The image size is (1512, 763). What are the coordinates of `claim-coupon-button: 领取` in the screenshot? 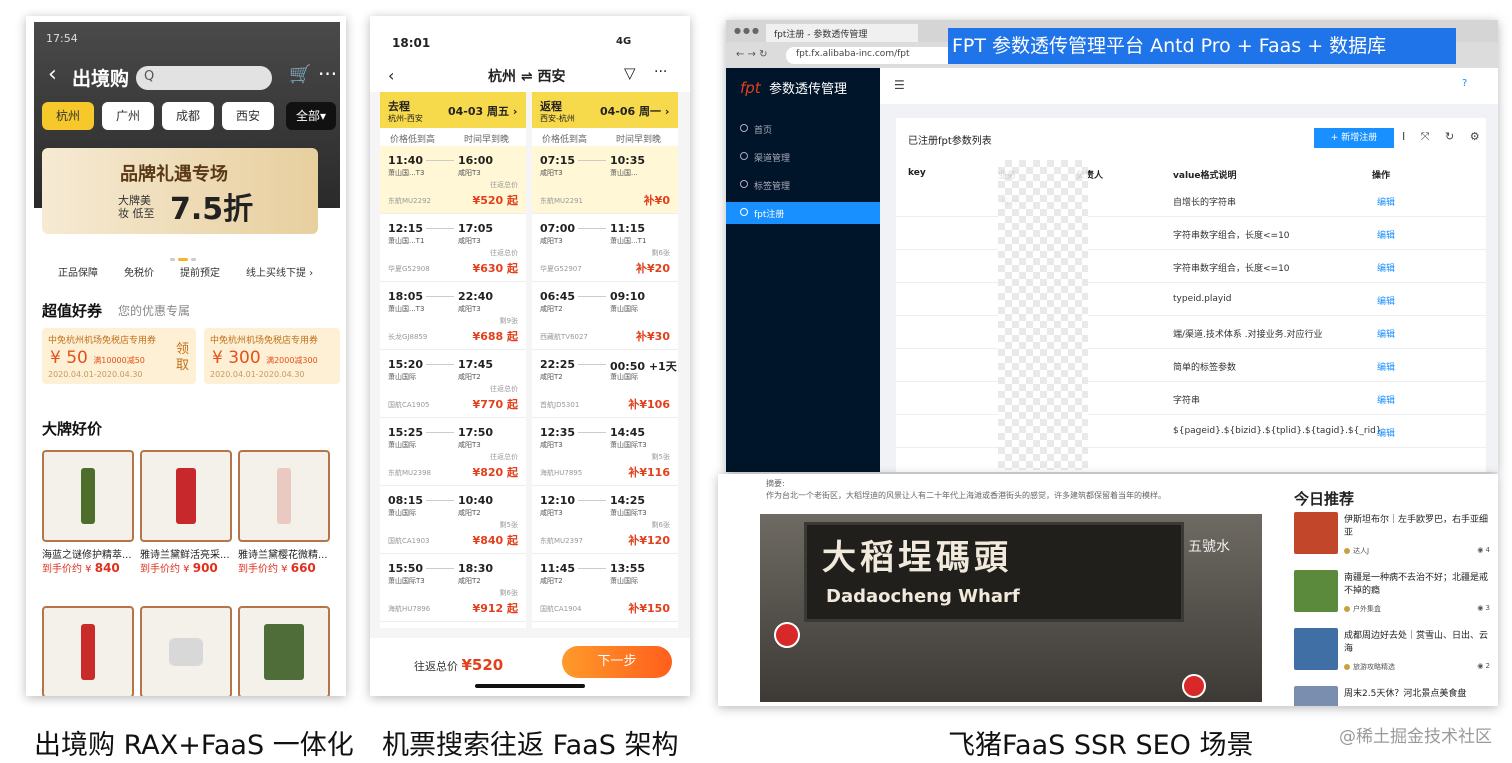 It's located at (183, 358).